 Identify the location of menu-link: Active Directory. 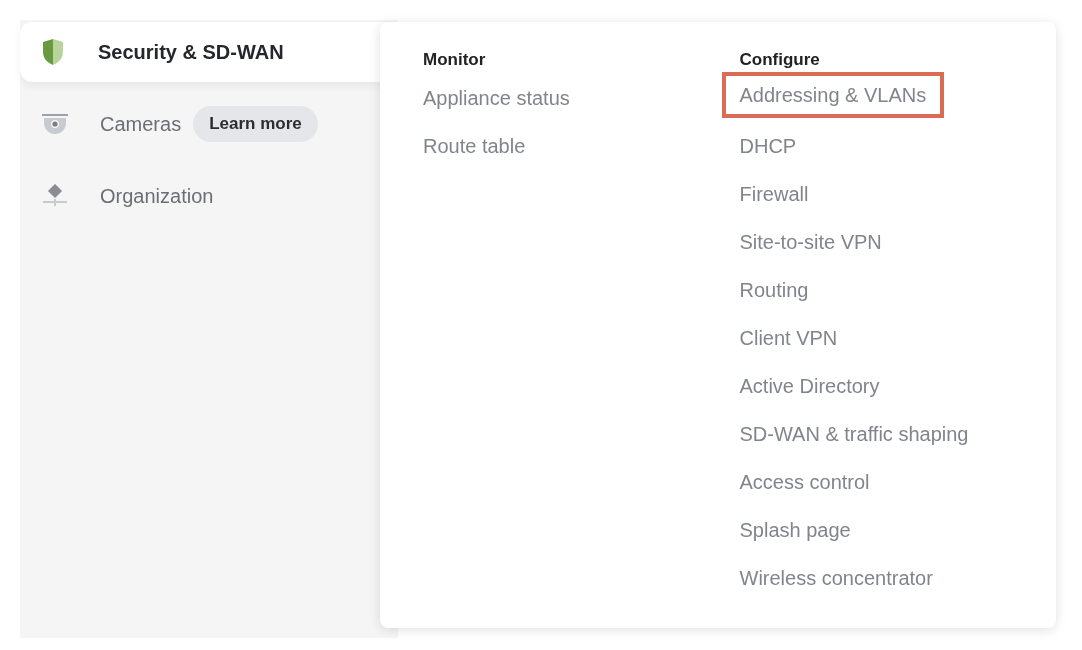
(809, 388).